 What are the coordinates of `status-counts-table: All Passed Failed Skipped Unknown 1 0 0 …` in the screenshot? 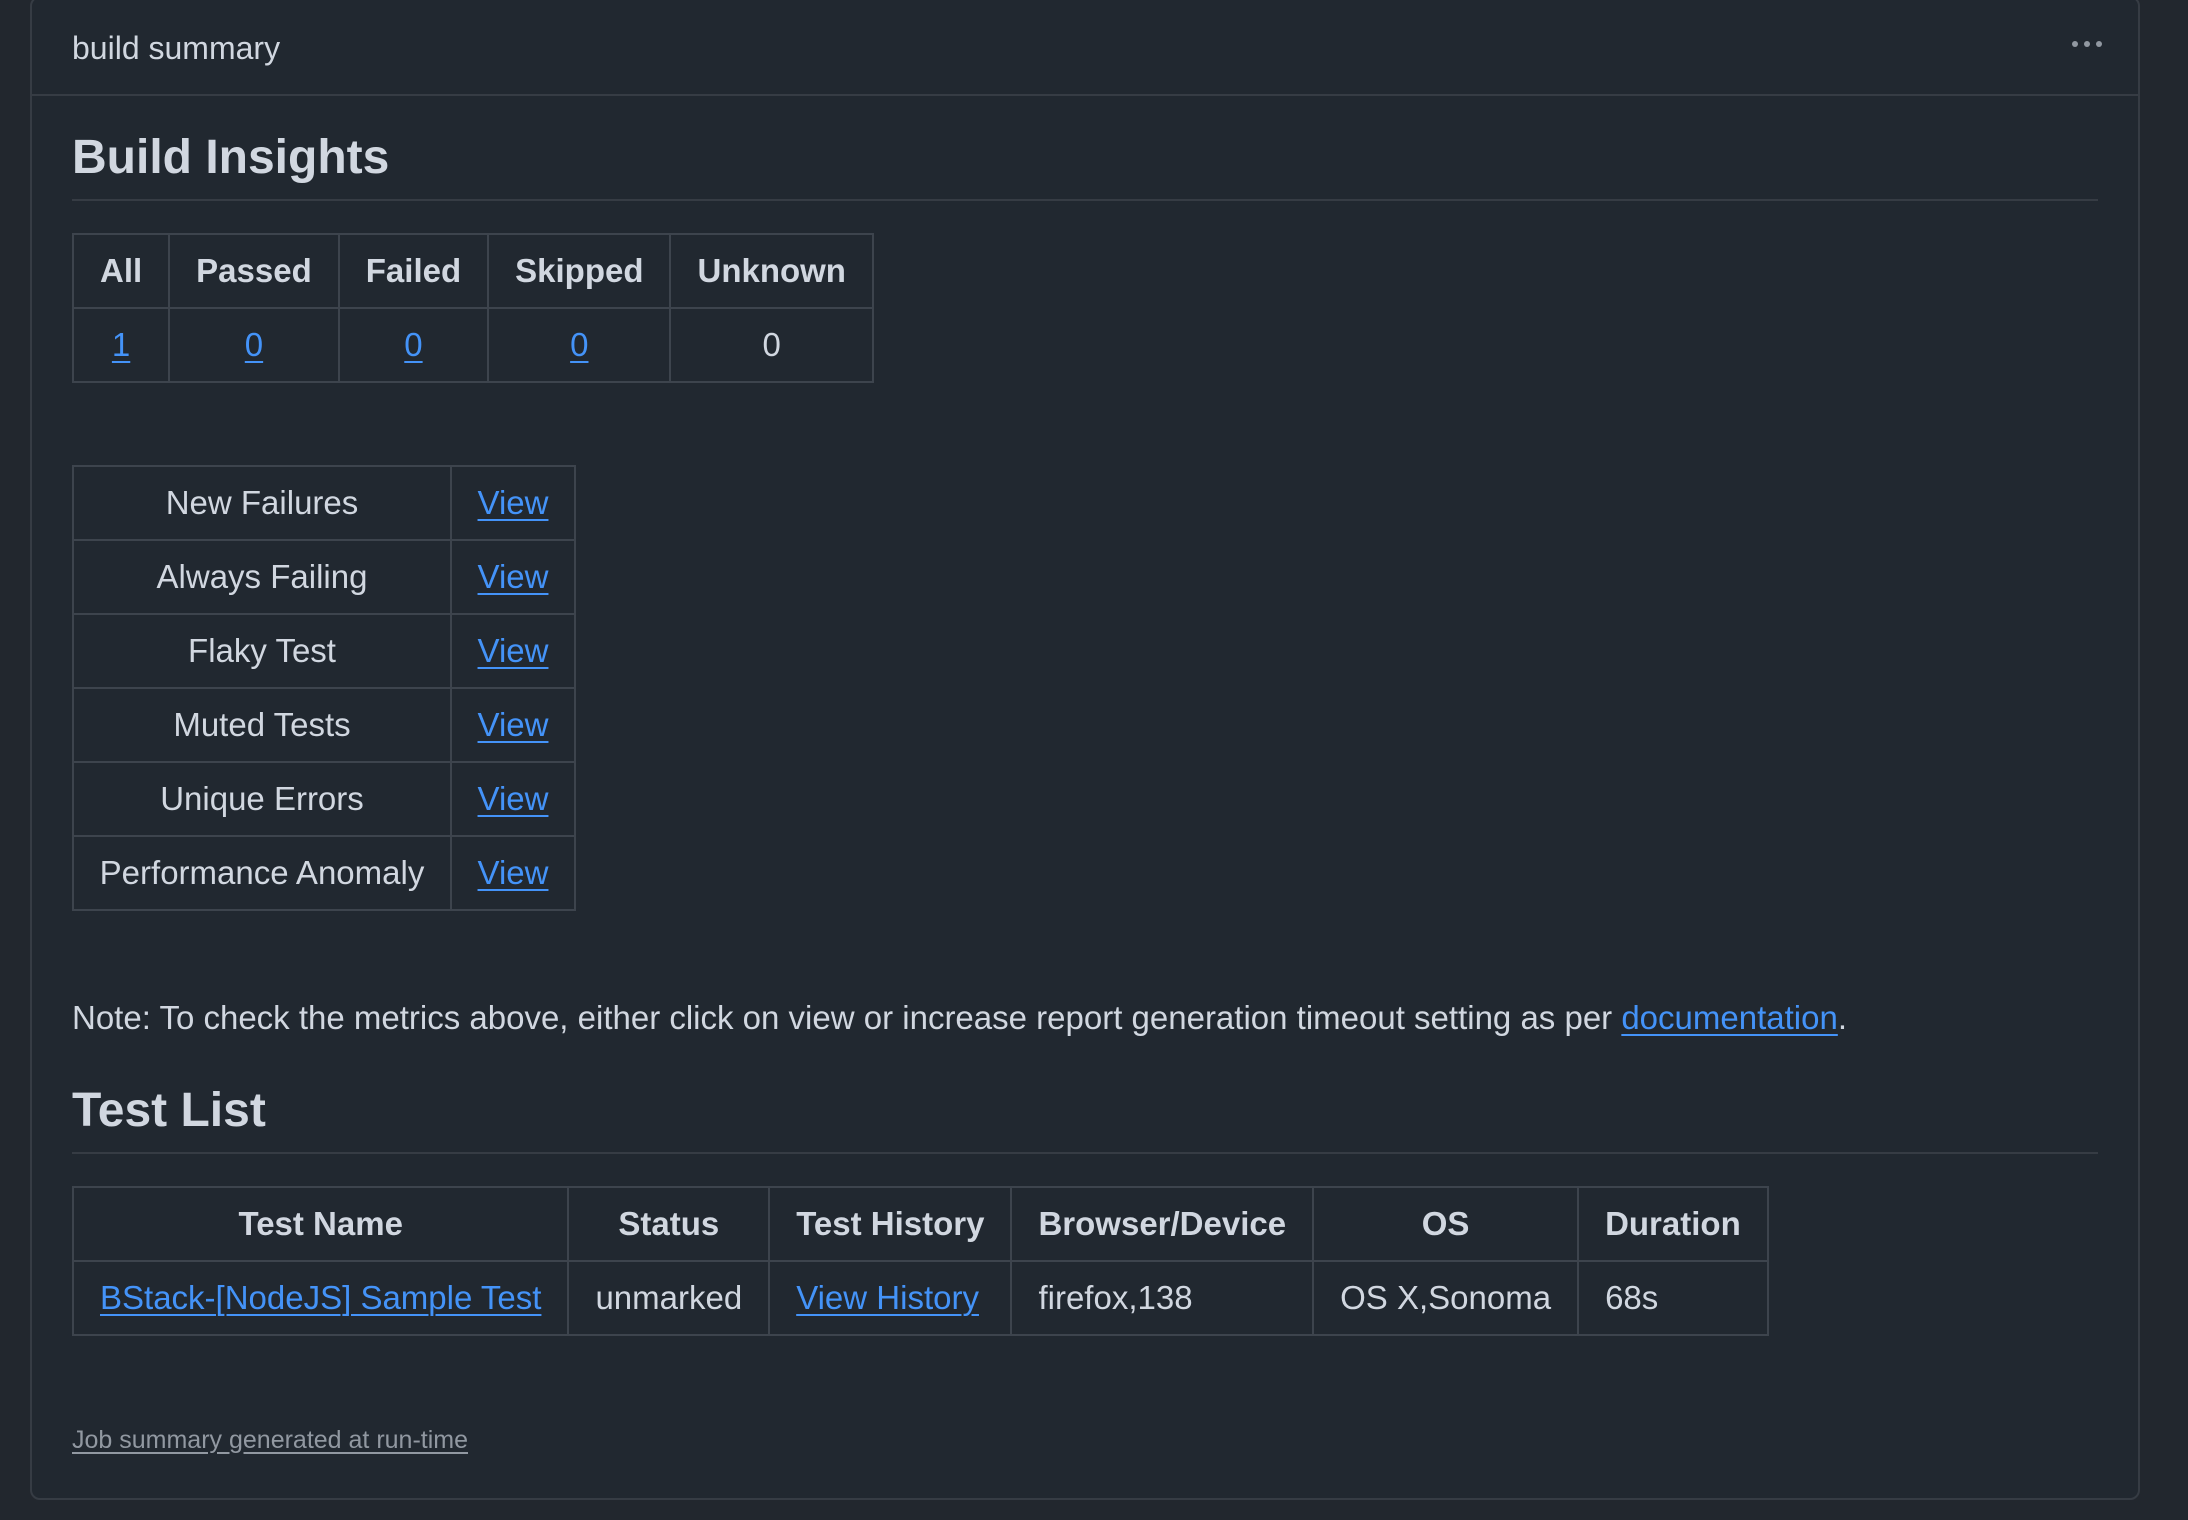 It's located at (472, 307).